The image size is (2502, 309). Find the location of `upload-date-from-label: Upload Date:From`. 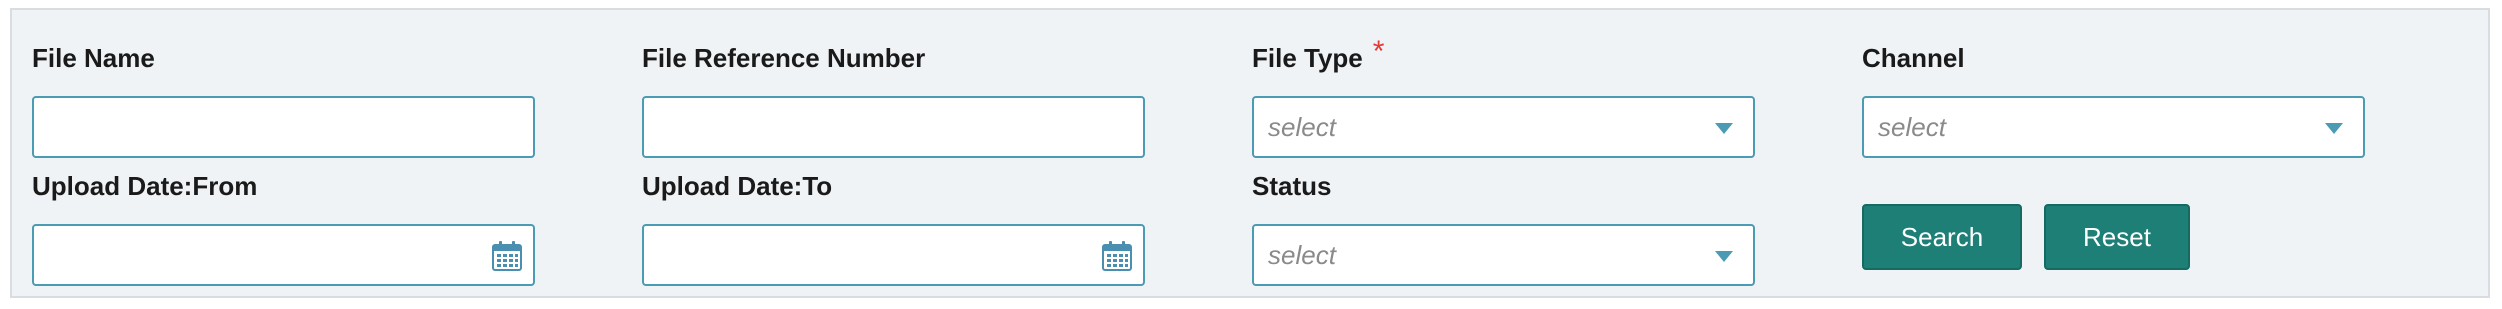

upload-date-from-label: Upload Date:From is located at coordinates (145, 186).